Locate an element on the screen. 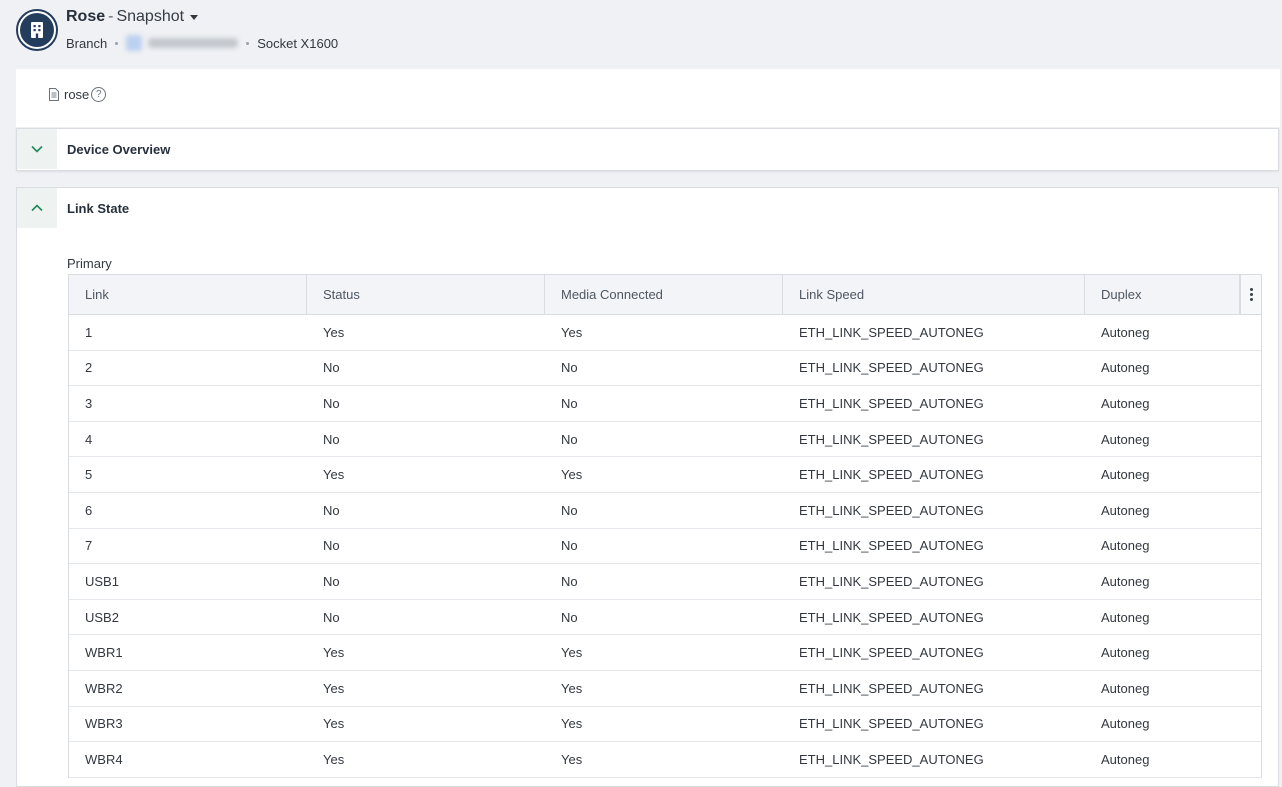  cell-link: USB1 is located at coordinates (102, 581).